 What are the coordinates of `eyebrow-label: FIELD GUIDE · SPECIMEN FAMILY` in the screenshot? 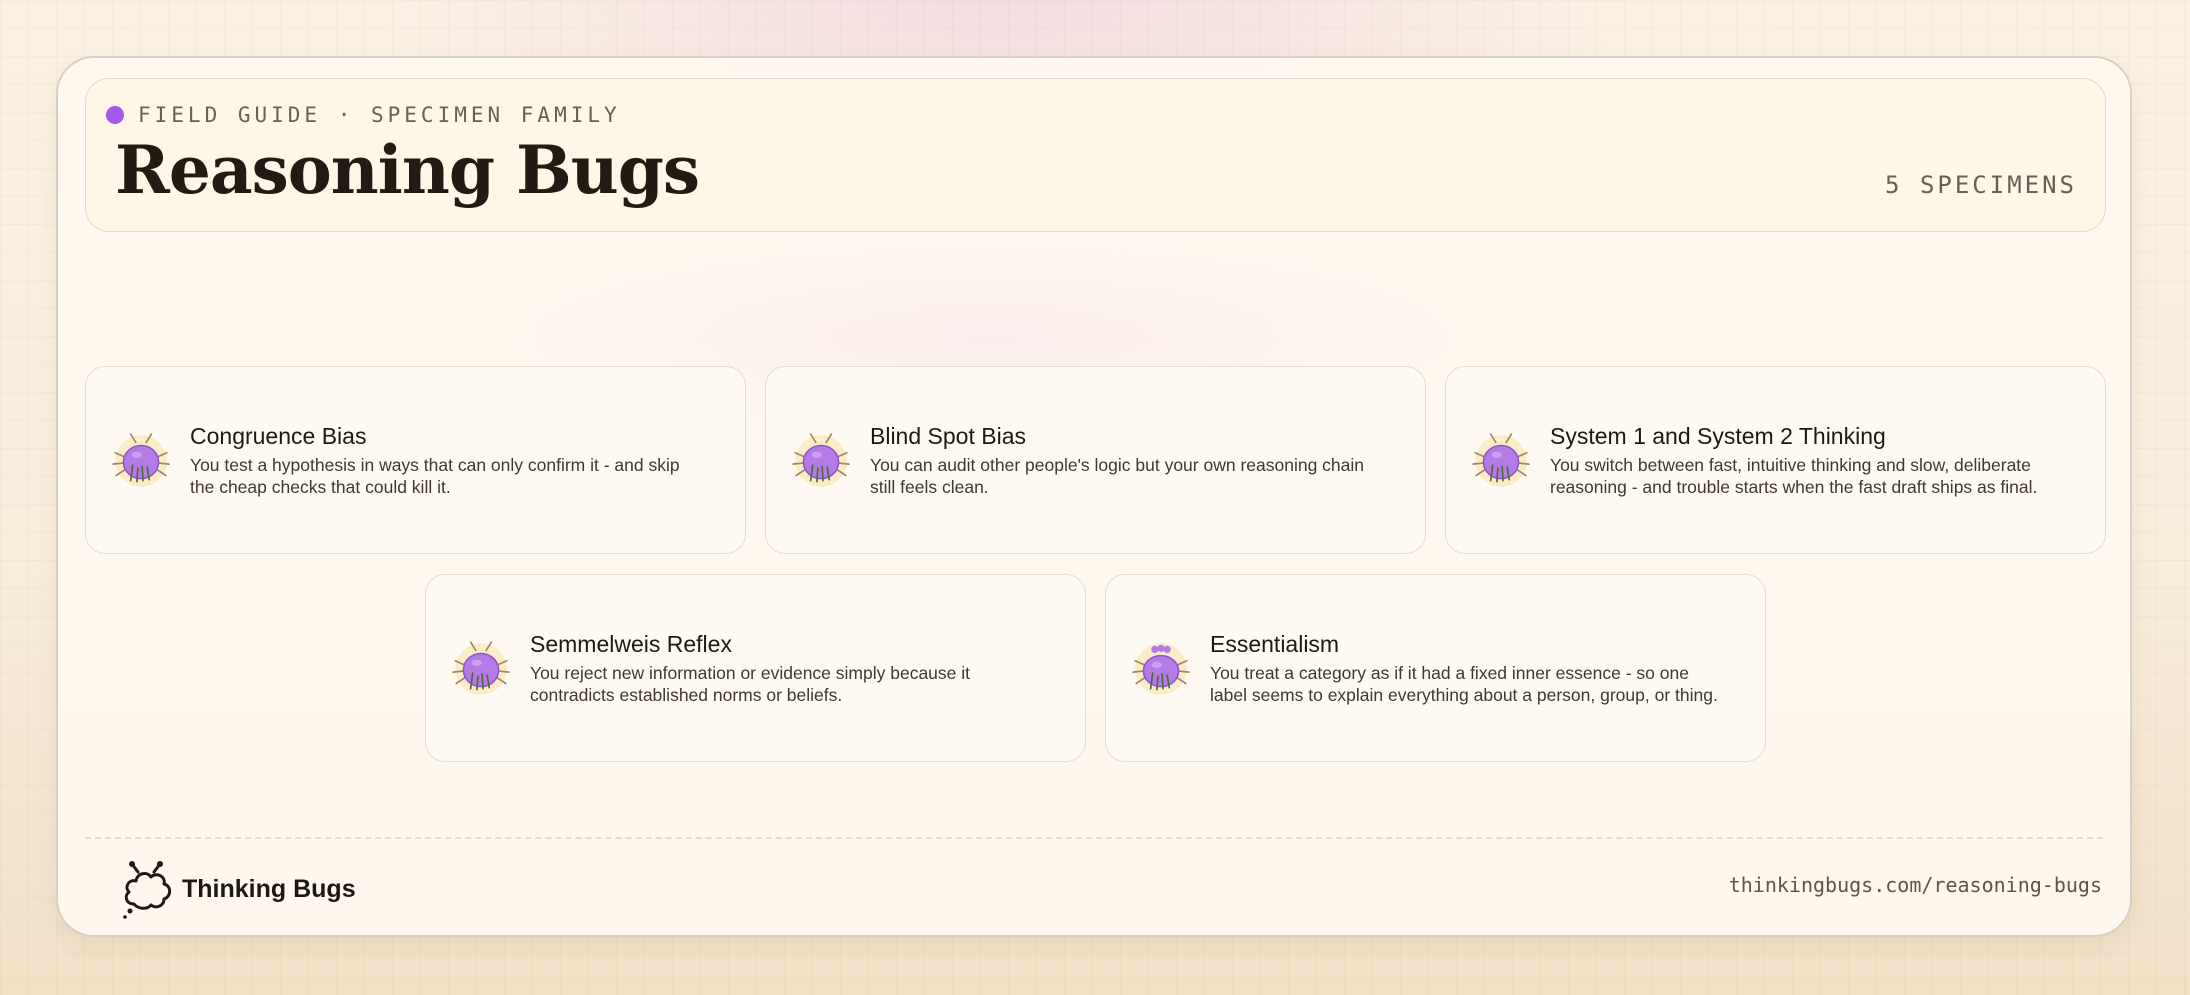 It's located at (379, 115).